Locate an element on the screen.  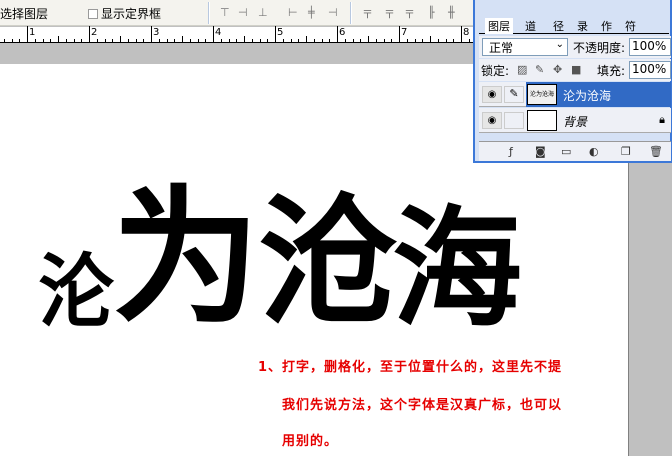
mask-icon: ◙ is located at coordinates (540, 151).